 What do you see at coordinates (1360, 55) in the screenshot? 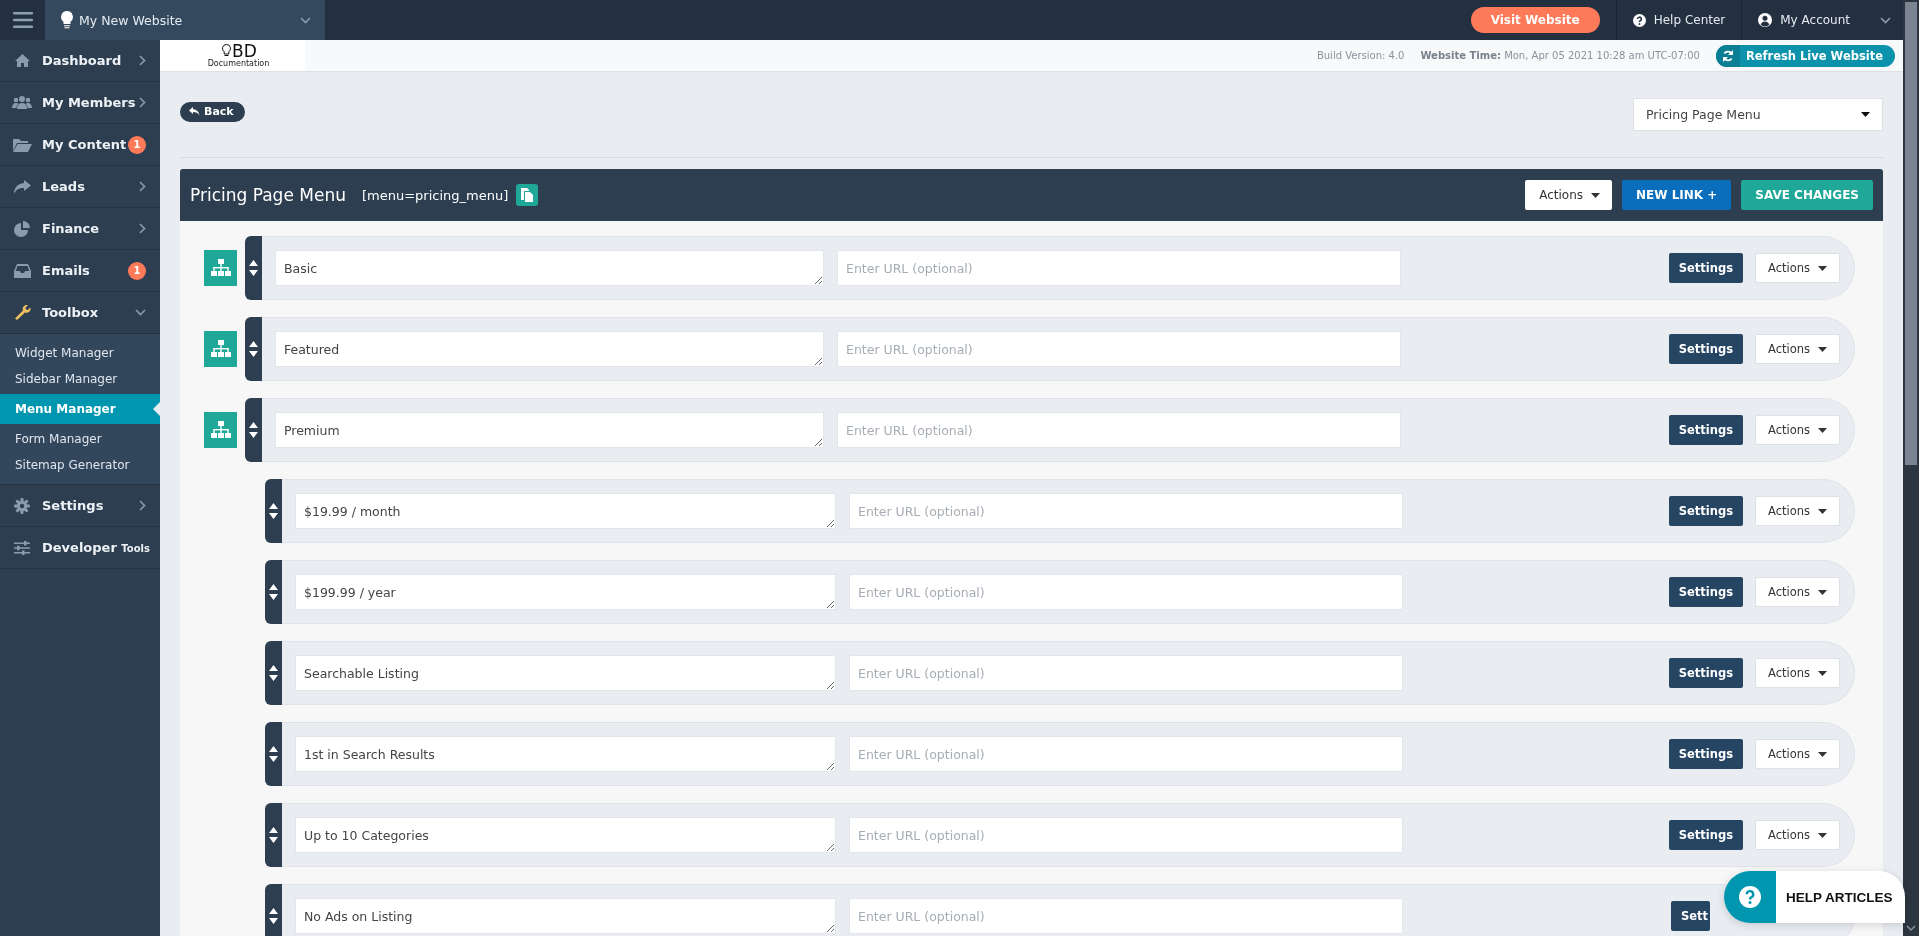
I see `build-version: Build Version: 4.0` at bounding box center [1360, 55].